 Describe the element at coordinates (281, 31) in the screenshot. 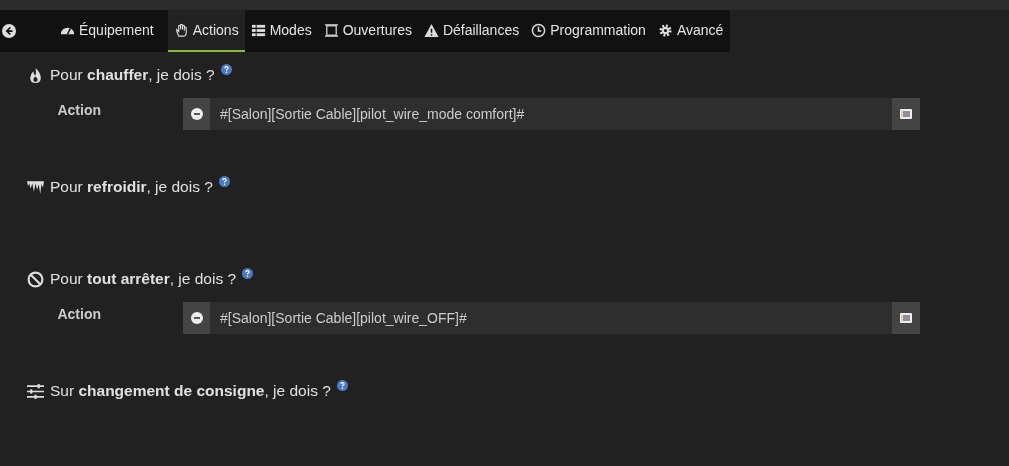

I see `tab: Modes` at that location.